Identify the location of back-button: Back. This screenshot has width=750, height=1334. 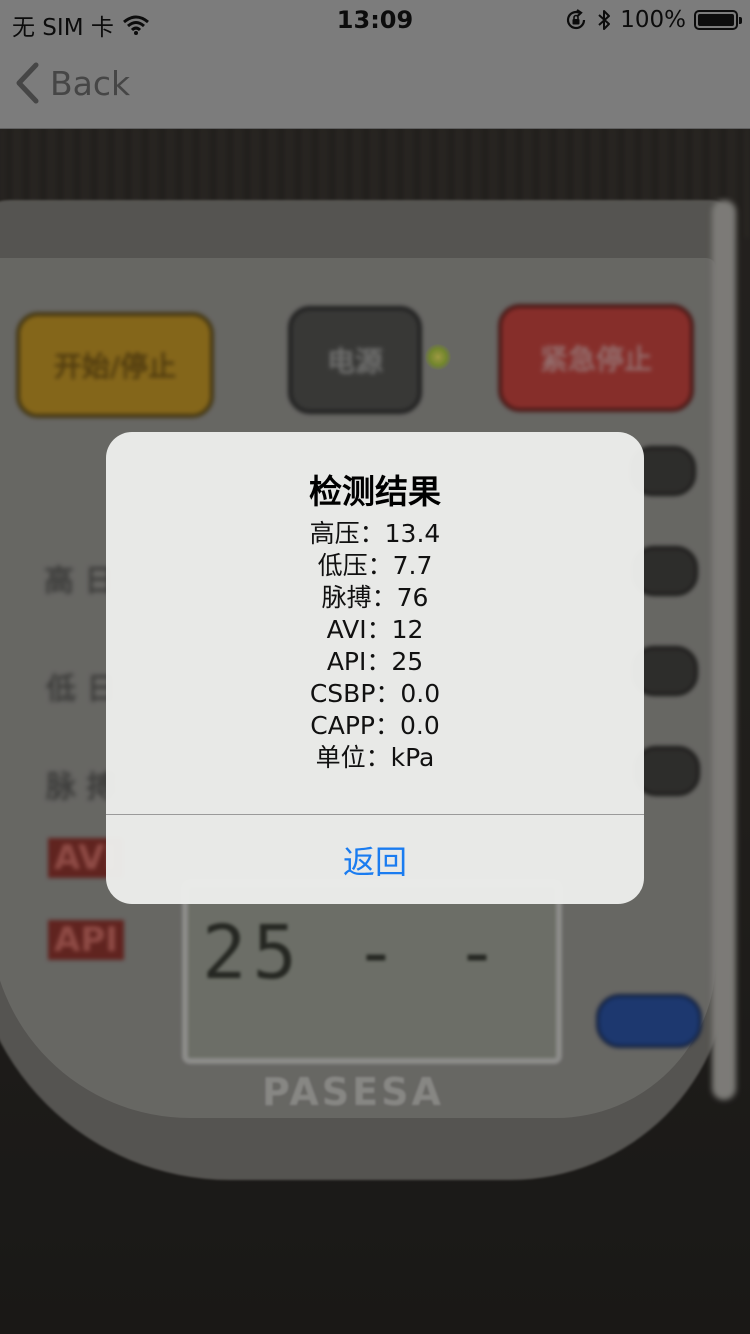
(72, 83).